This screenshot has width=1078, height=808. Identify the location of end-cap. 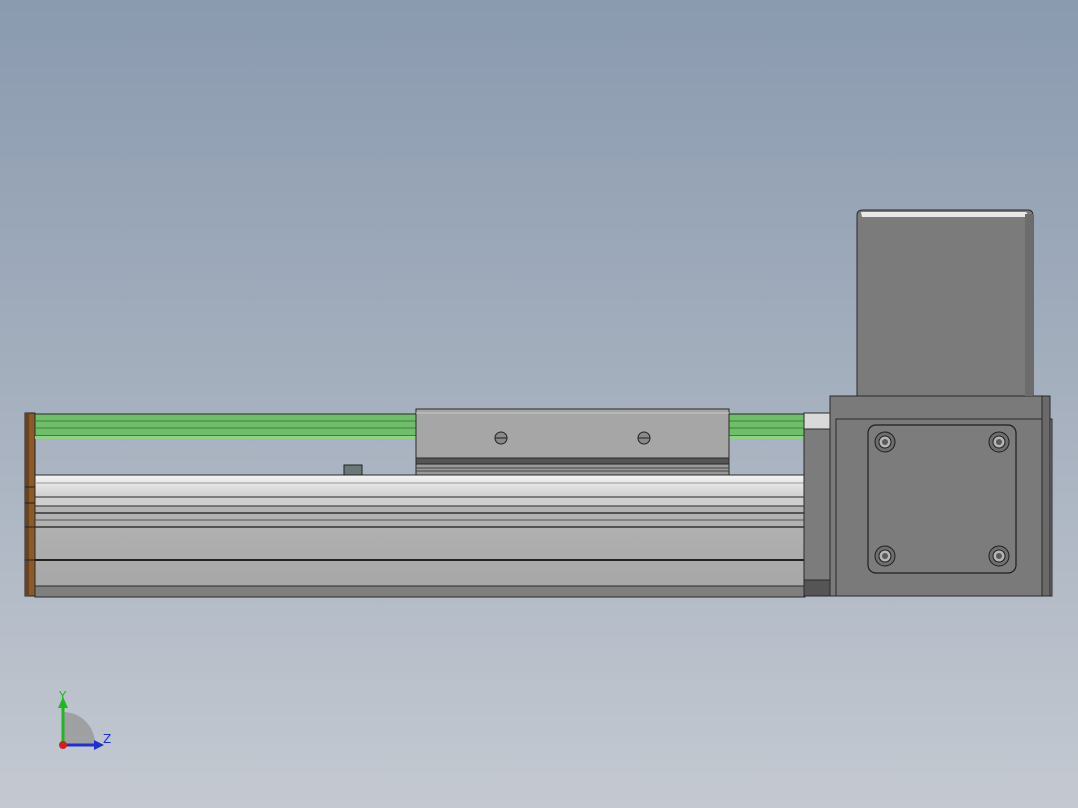
(30, 504).